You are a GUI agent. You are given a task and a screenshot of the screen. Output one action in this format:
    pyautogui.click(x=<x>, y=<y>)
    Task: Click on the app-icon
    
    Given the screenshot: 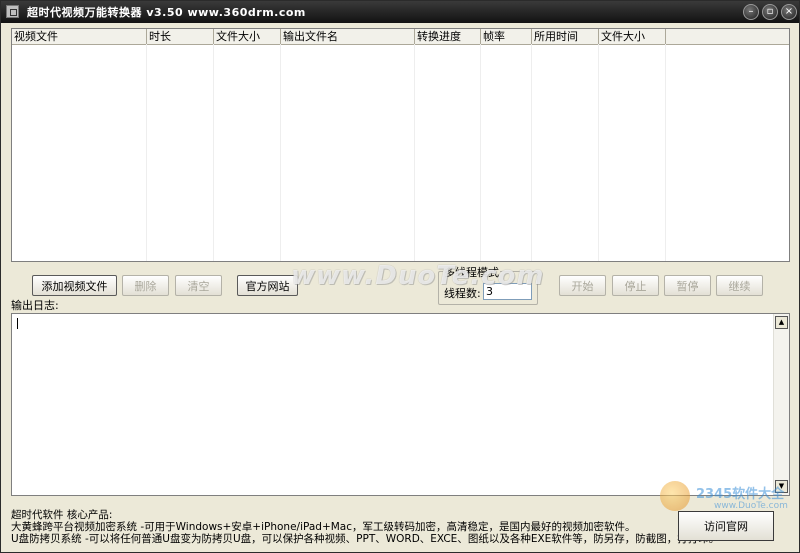 What is the action you would take?
    pyautogui.click(x=12, y=11)
    